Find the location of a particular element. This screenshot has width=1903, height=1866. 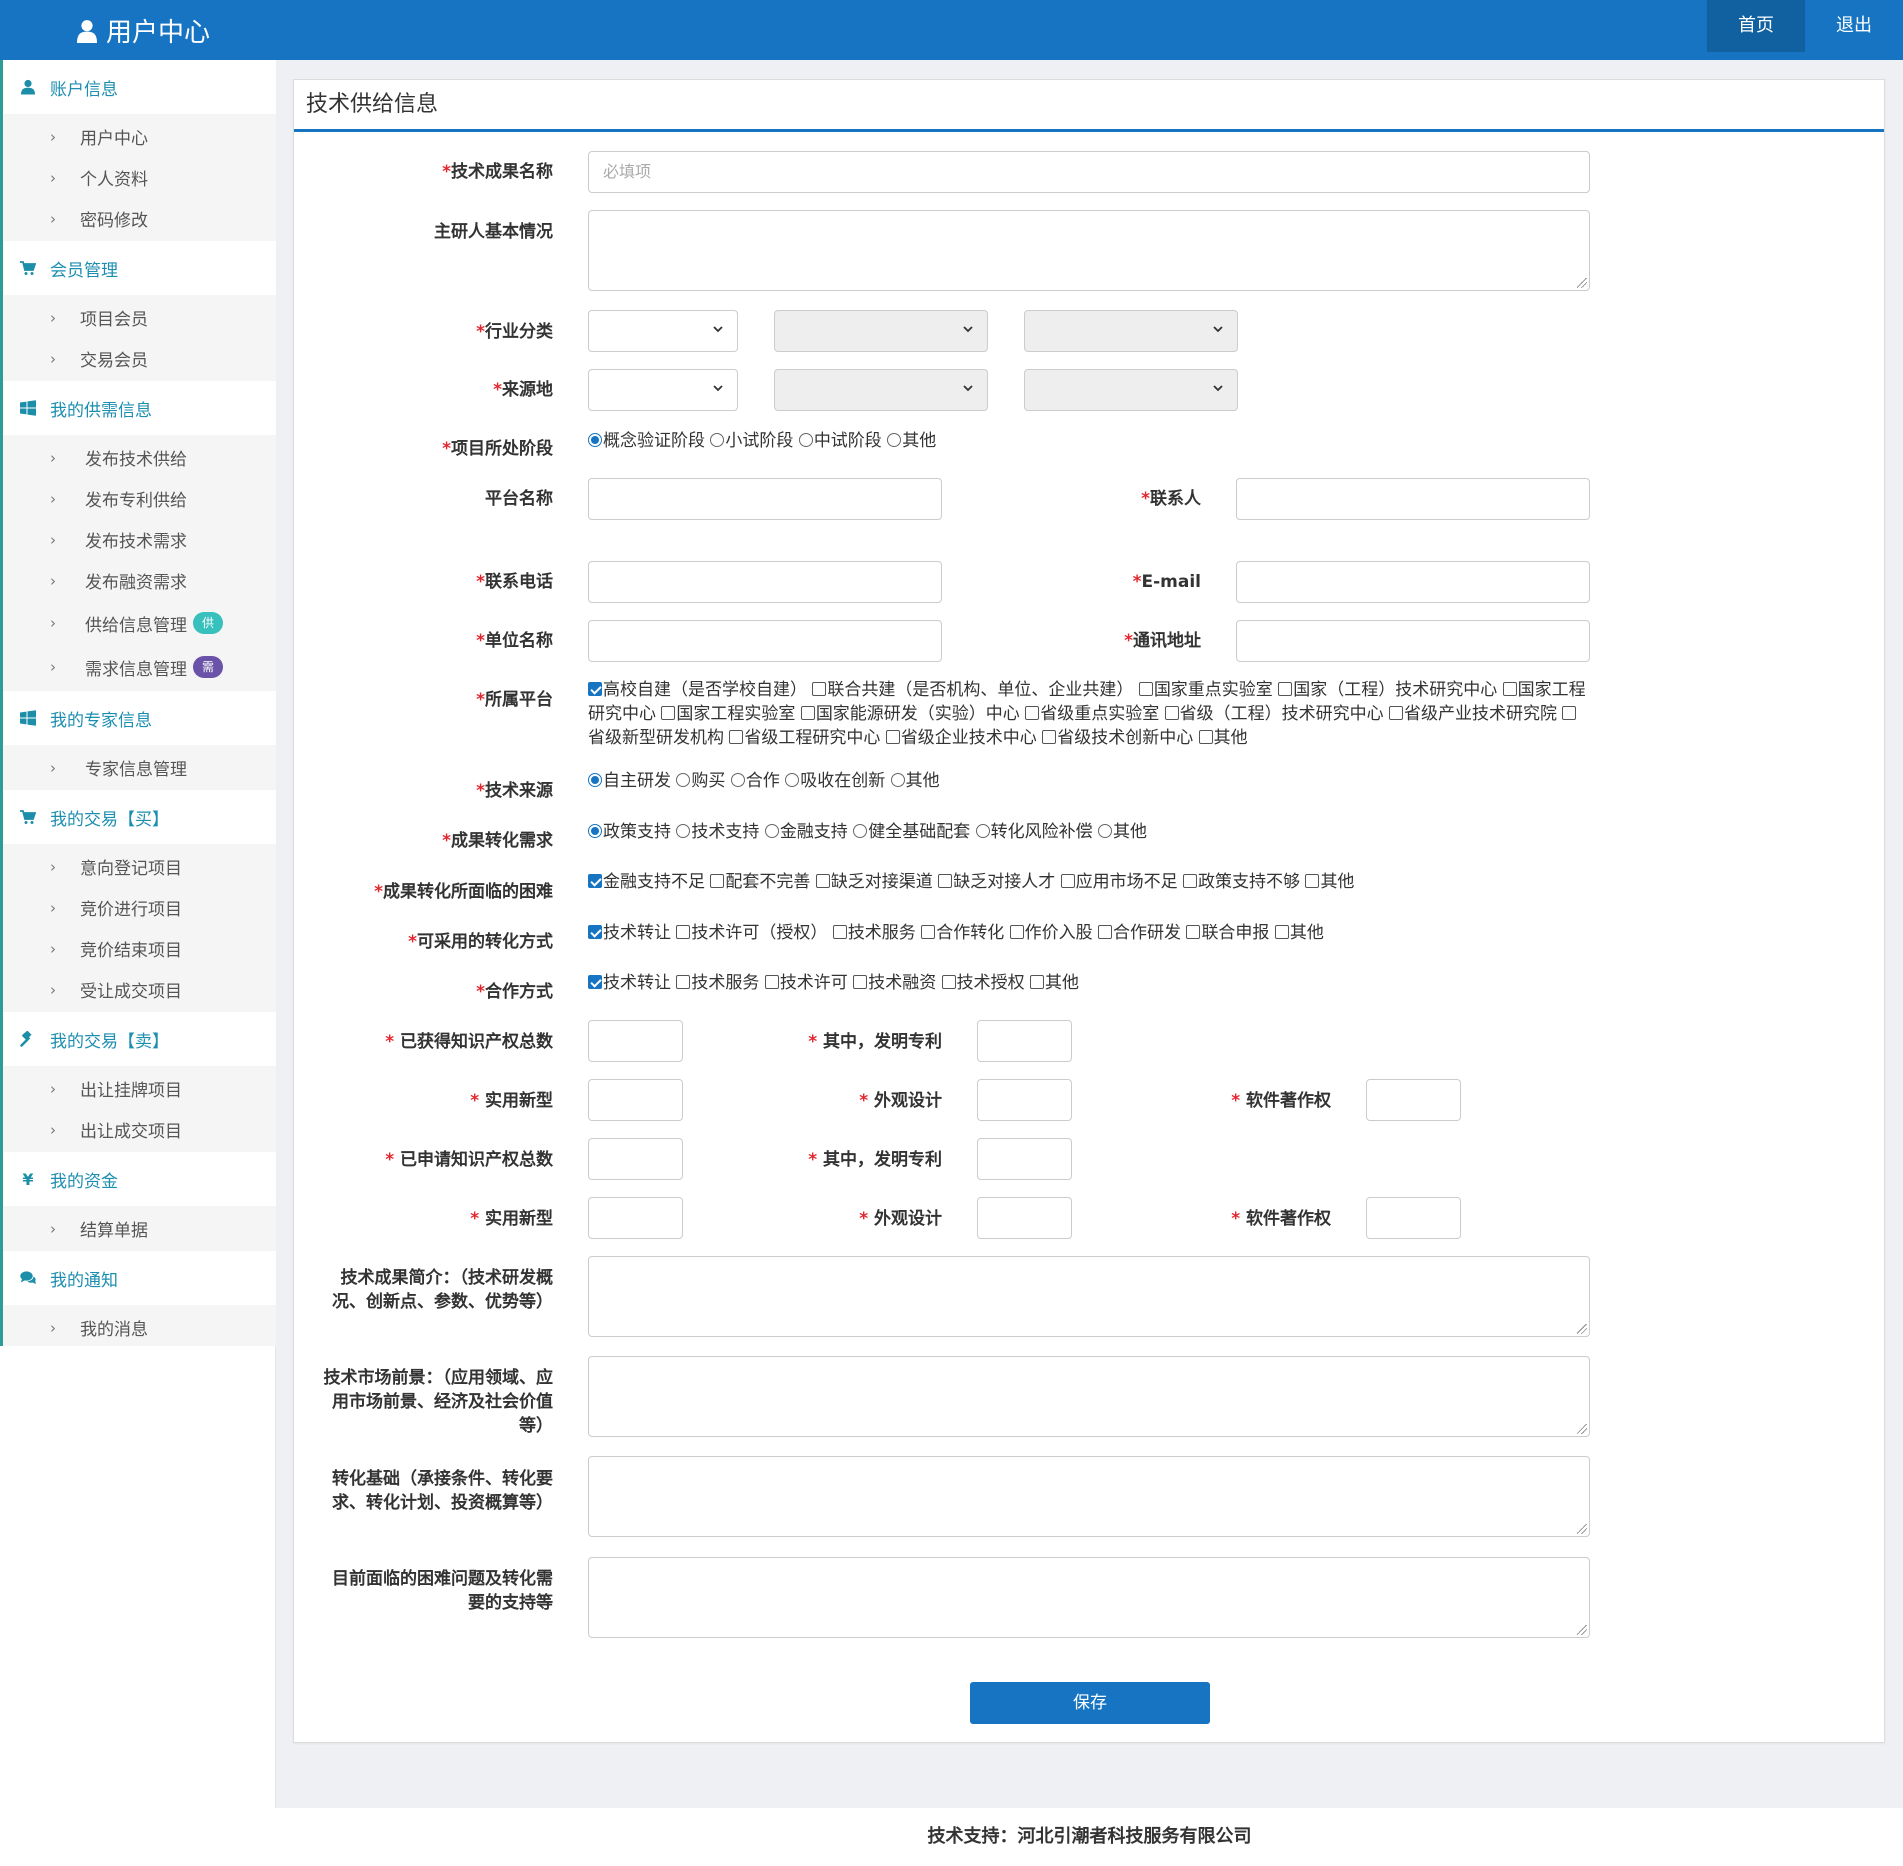

name-input: 必填项 is located at coordinates (1089, 172).